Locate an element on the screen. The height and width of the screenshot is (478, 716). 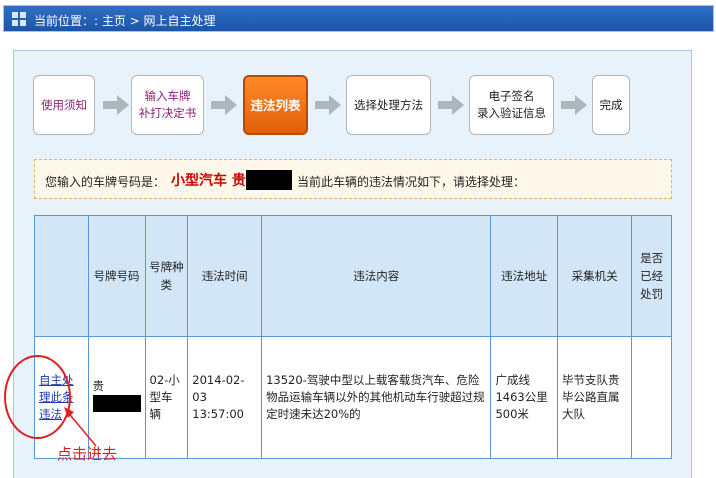
column-header: 违法内容 is located at coordinates (376, 276).